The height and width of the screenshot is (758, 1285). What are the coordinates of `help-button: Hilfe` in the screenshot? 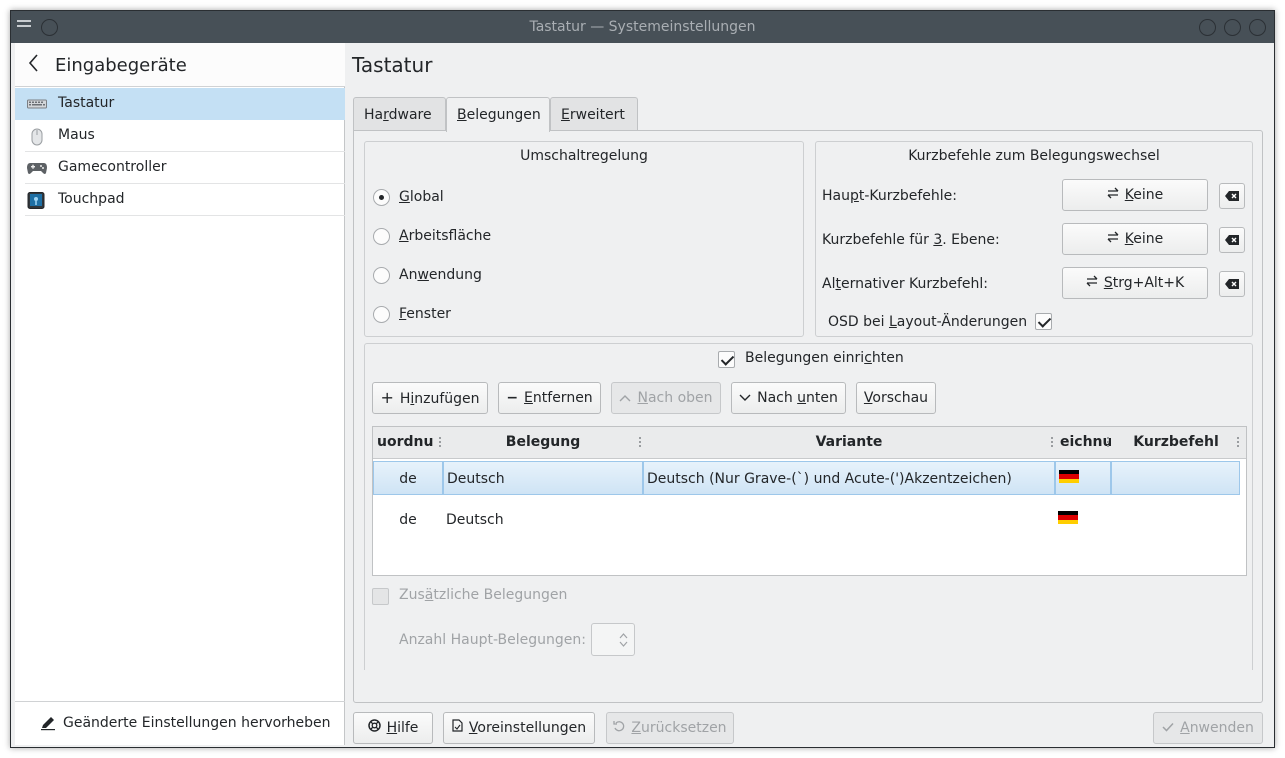 It's located at (393, 728).